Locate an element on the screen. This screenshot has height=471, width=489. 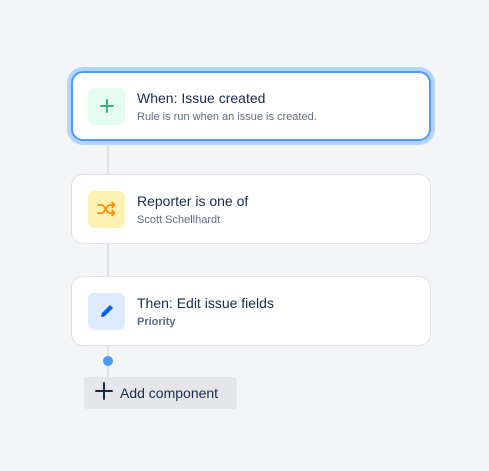
add-component-button: Add component is located at coordinates (160, 393).